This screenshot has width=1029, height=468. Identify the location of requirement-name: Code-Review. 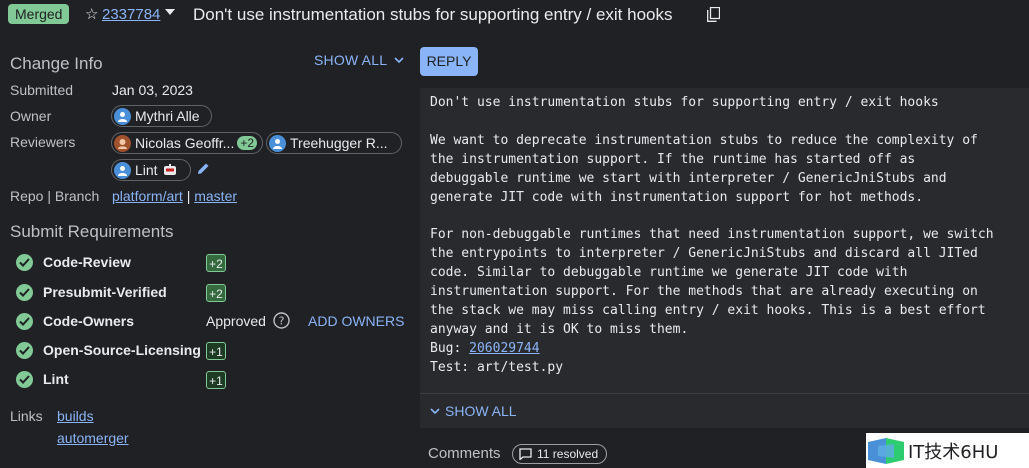
(87, 262).